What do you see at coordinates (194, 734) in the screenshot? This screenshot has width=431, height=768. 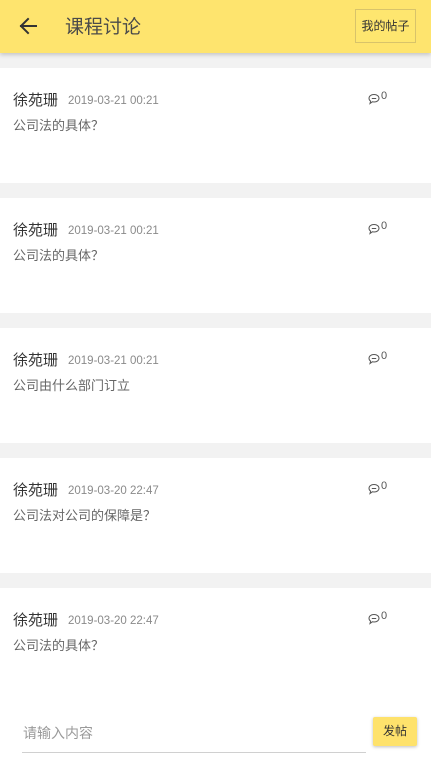 I see `post-content-input` at bounding box center [194, 734].